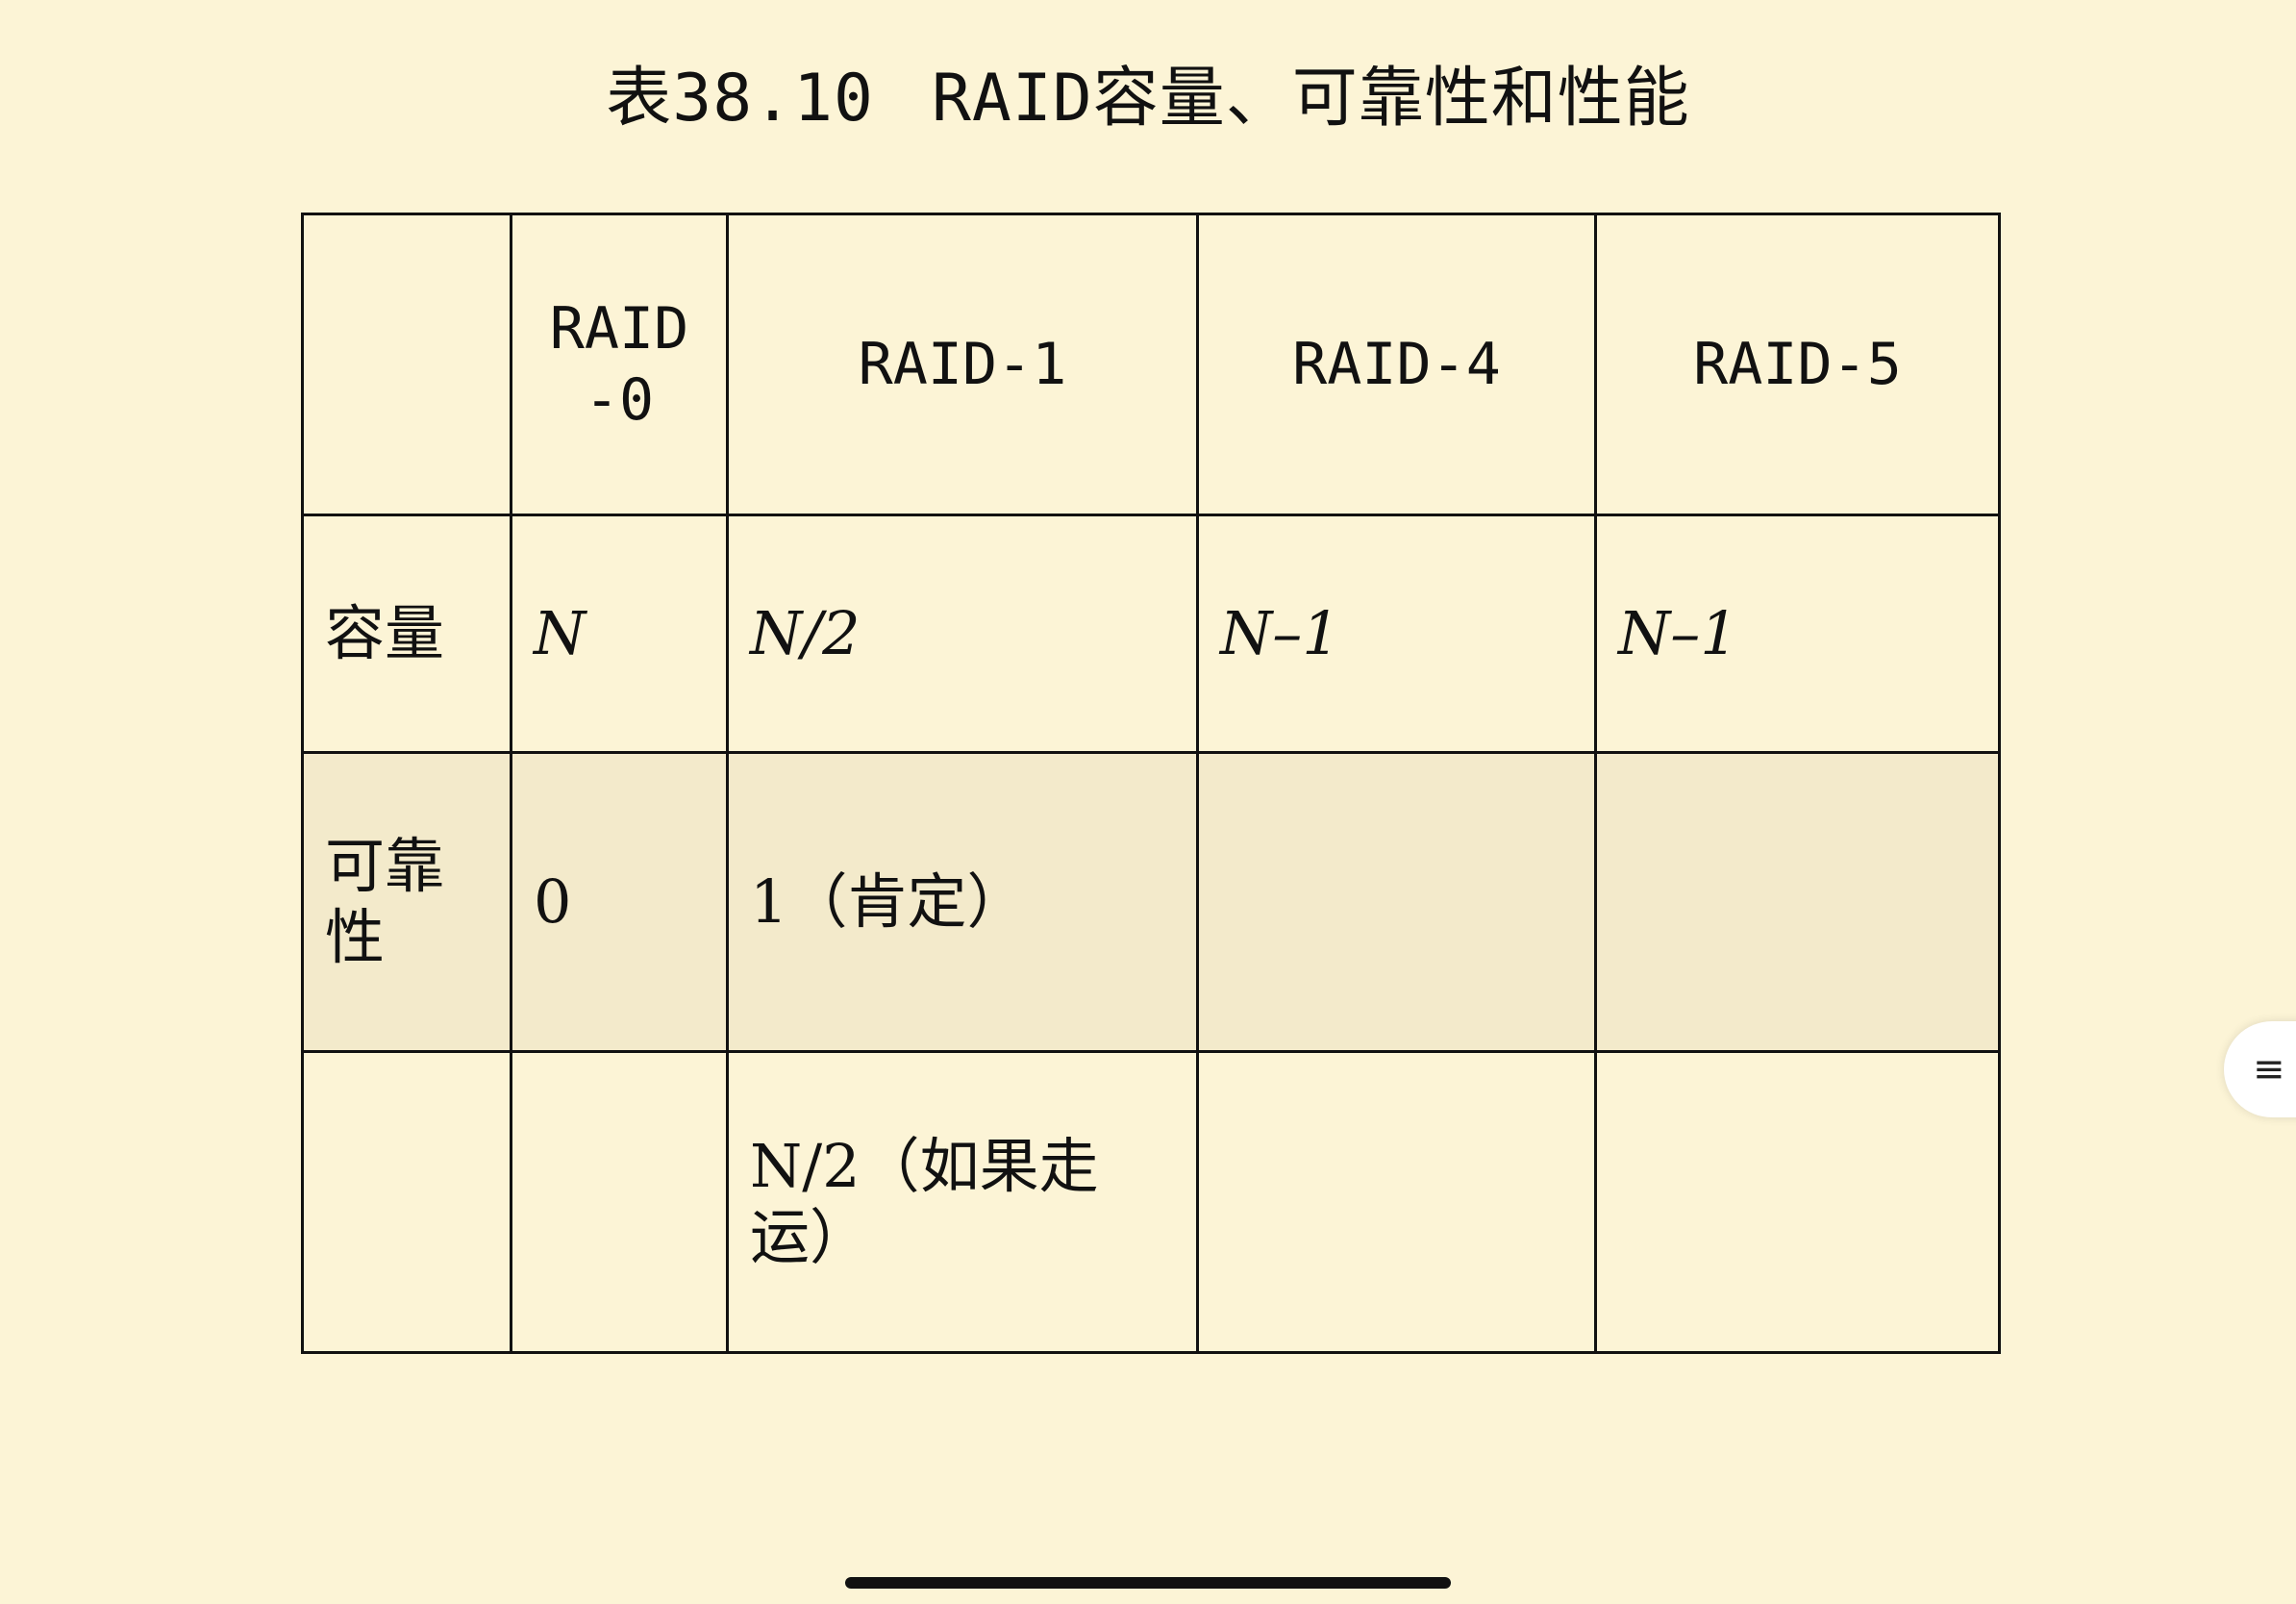 The width and height of the screenshot is (2296, 1604). Describe the element at coordinates (1396, 364) in the screenshot. I see `header-raid-4: RAID-4` at that location.